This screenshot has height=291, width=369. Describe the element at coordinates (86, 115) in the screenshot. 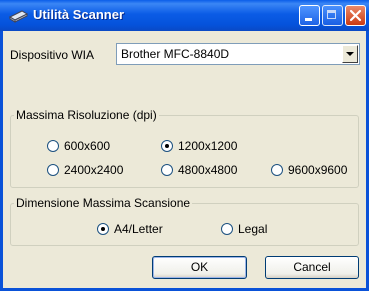

I see `resolution-legend: Massima Risoluzione (dpi)` at that location.